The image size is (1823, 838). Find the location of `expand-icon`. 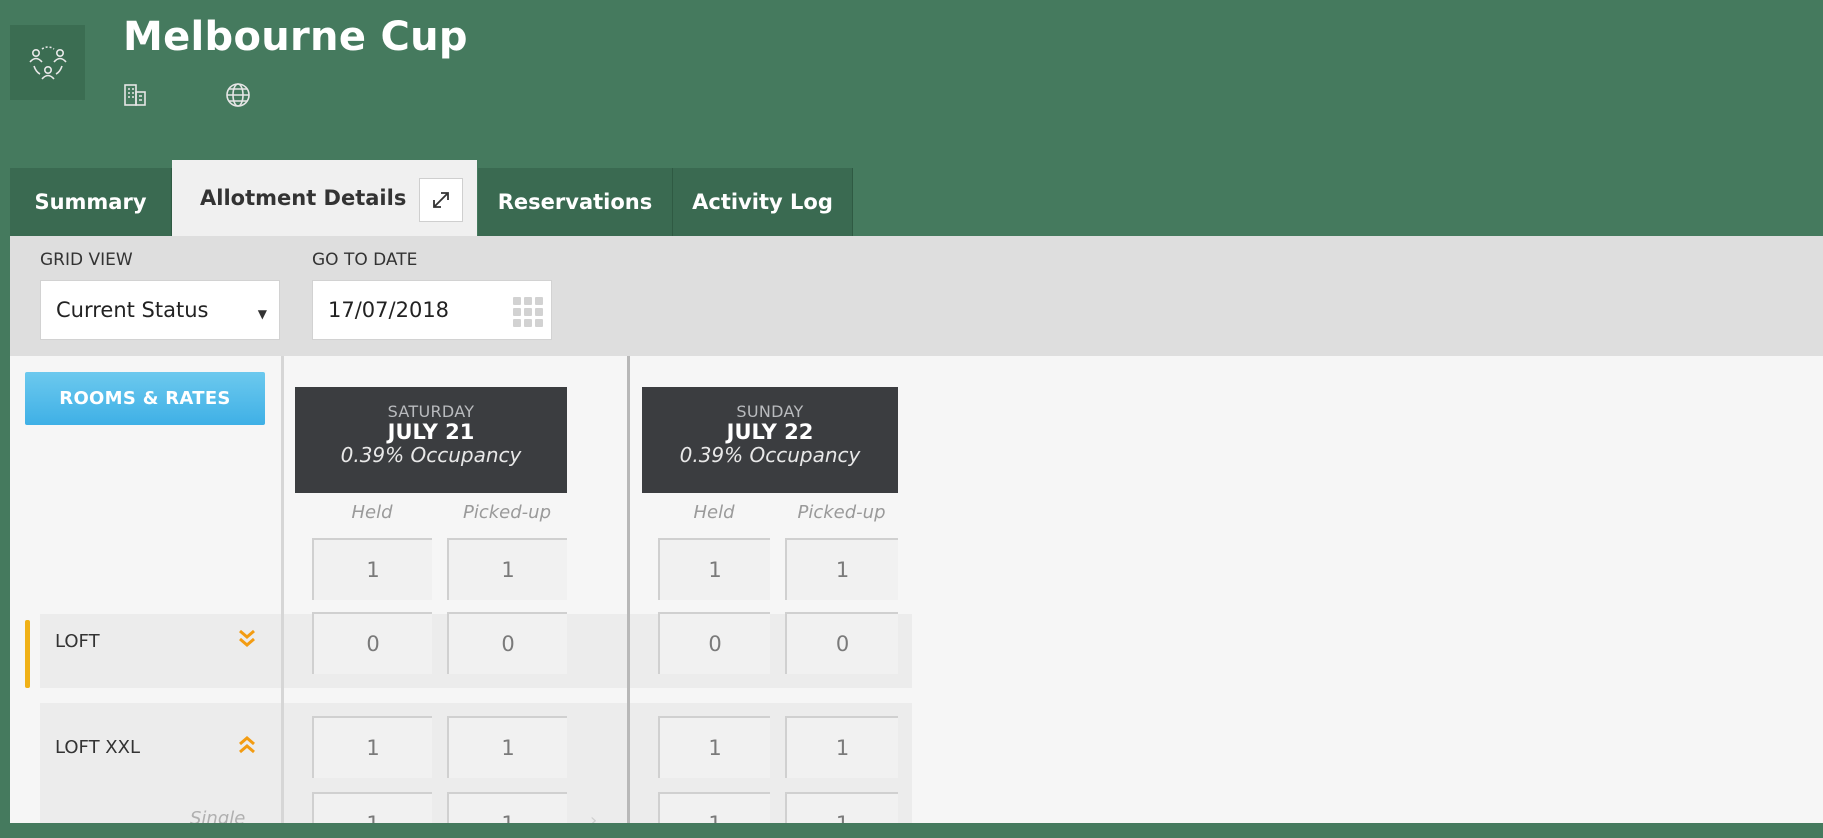

expand-icon is located at coordinates (441, 200).